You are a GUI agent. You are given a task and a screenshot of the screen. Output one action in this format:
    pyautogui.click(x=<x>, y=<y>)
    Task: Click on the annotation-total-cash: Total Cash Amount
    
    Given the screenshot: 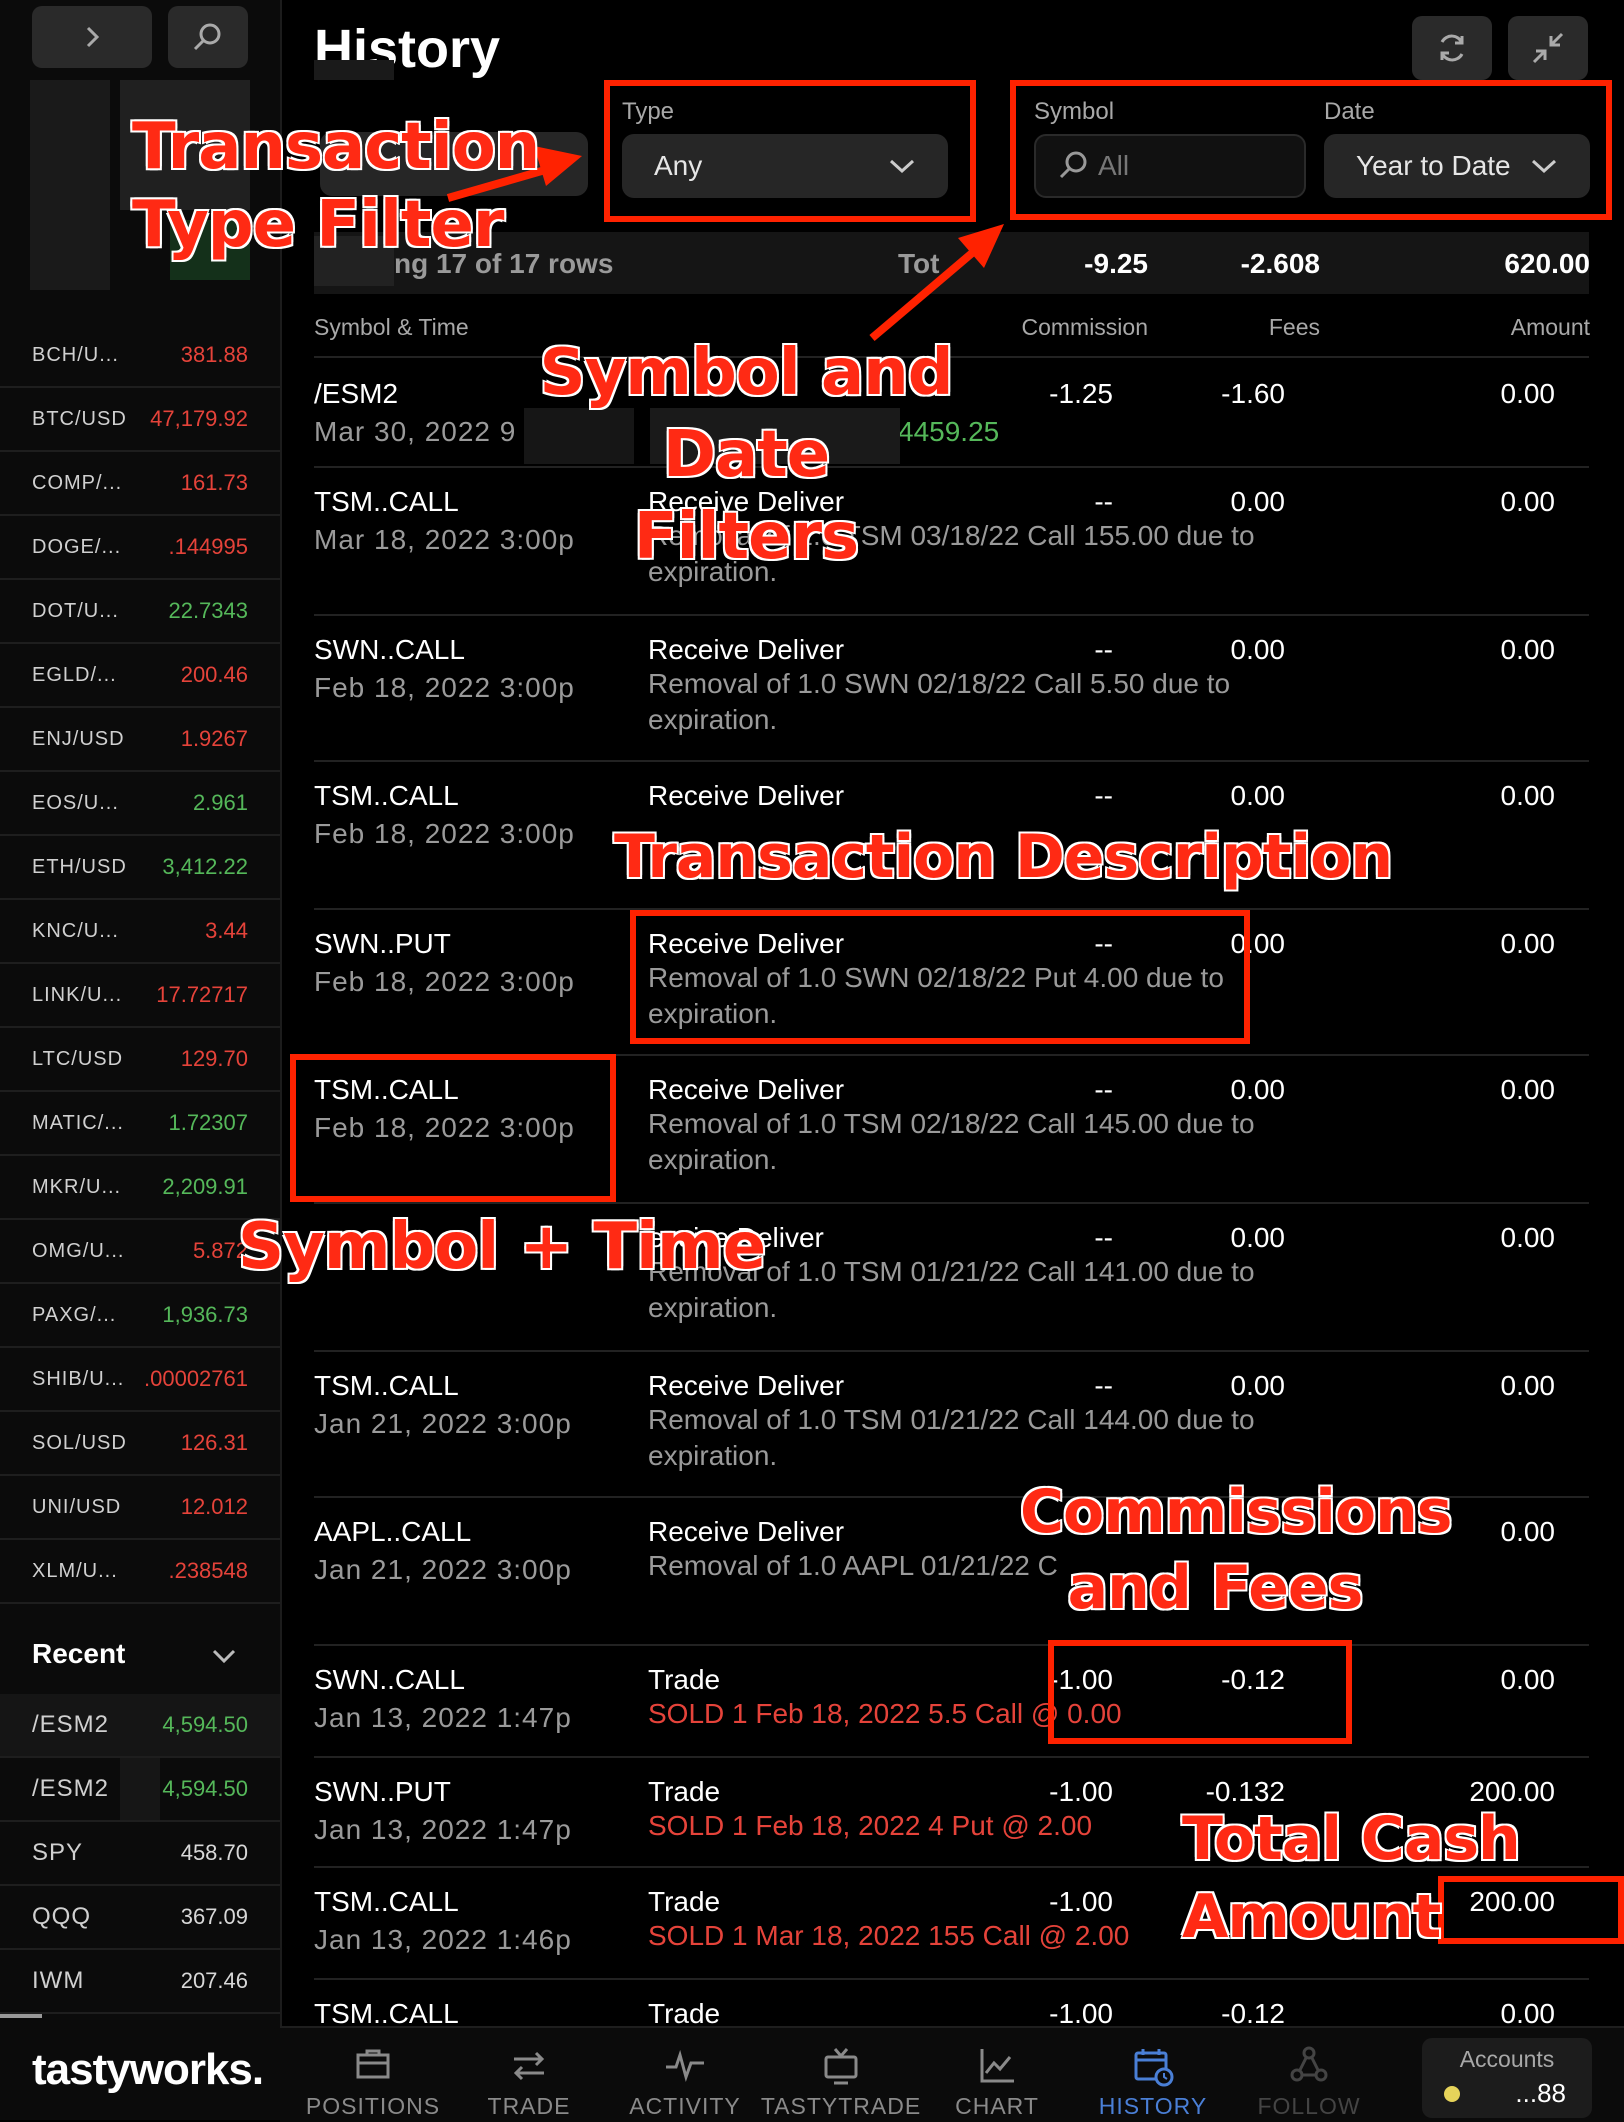 What is the action you would take?
    pyautogui.click(x=1351, y=1878)
    